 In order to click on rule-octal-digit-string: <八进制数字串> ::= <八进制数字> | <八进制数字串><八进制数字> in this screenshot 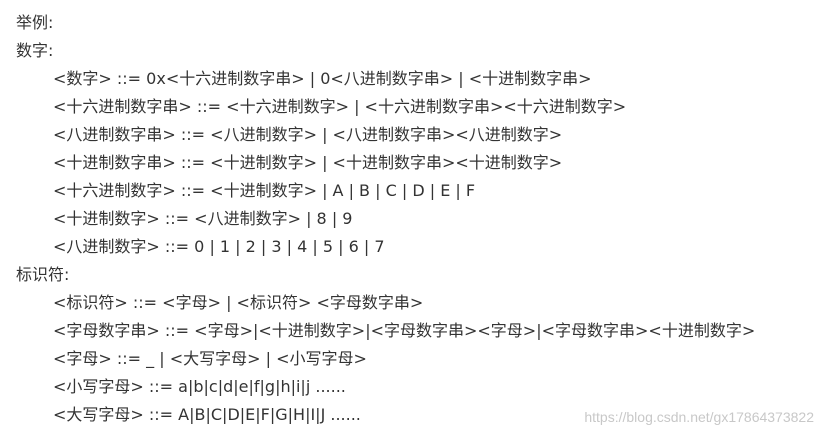, I will do `click(308, 134)`.